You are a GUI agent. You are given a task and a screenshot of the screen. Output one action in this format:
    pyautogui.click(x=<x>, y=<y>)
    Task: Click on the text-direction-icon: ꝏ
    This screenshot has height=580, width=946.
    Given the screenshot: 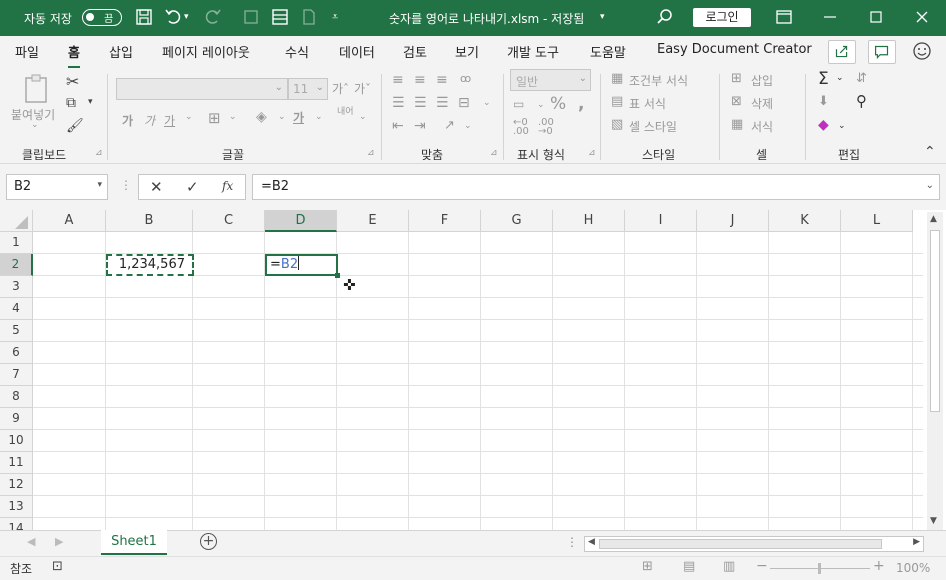 What is the action you would take?
    pyautogui.click(x=465, y=78)
    